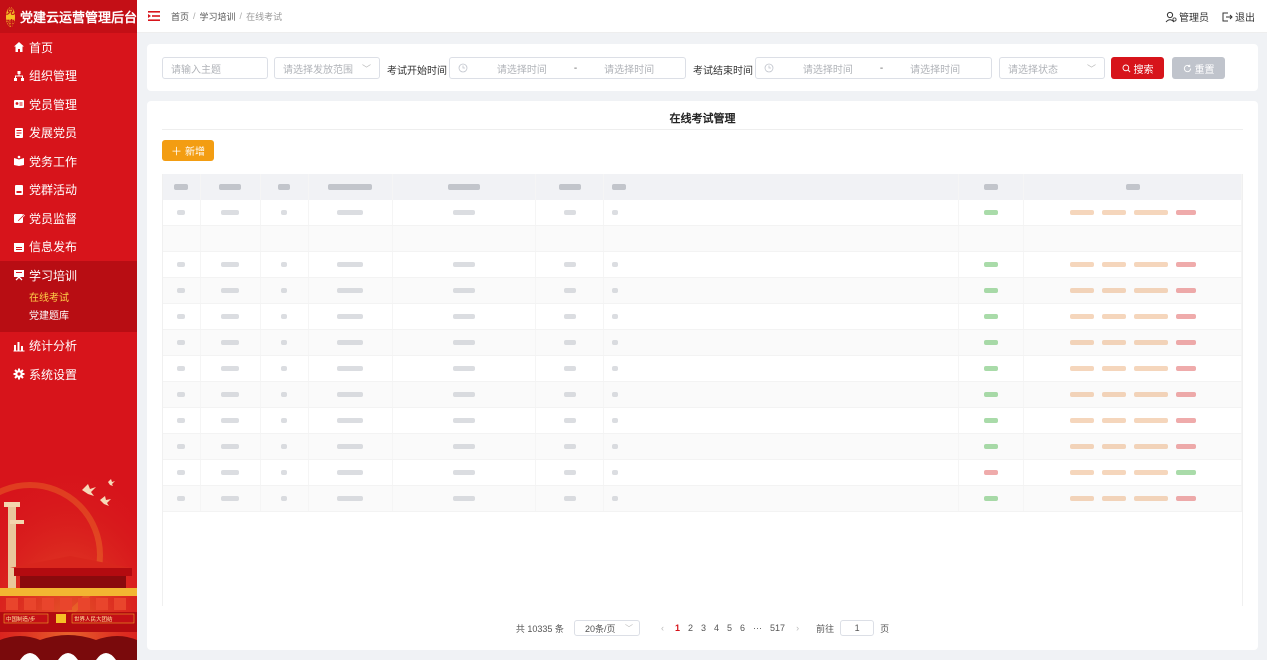 Image resolution: width=1267 pixels, height=660 pixels. I want to click on table-cell, so click(781, 290).